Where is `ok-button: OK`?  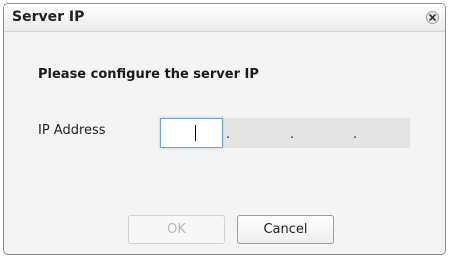 ok-button: OK is located at coordinates (176, 229).